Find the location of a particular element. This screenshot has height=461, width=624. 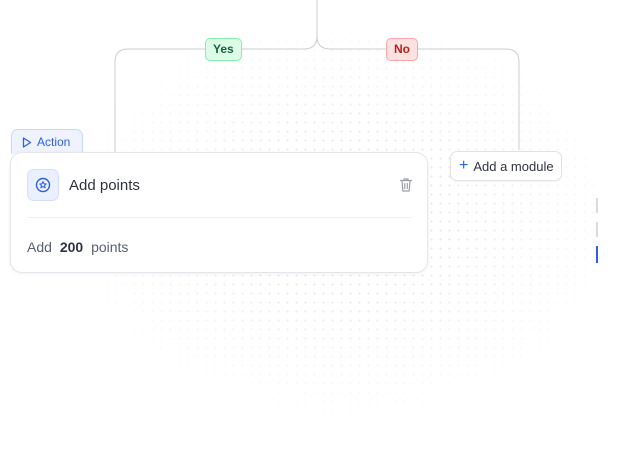

no-connector-line is located at coordinates (418, 92).